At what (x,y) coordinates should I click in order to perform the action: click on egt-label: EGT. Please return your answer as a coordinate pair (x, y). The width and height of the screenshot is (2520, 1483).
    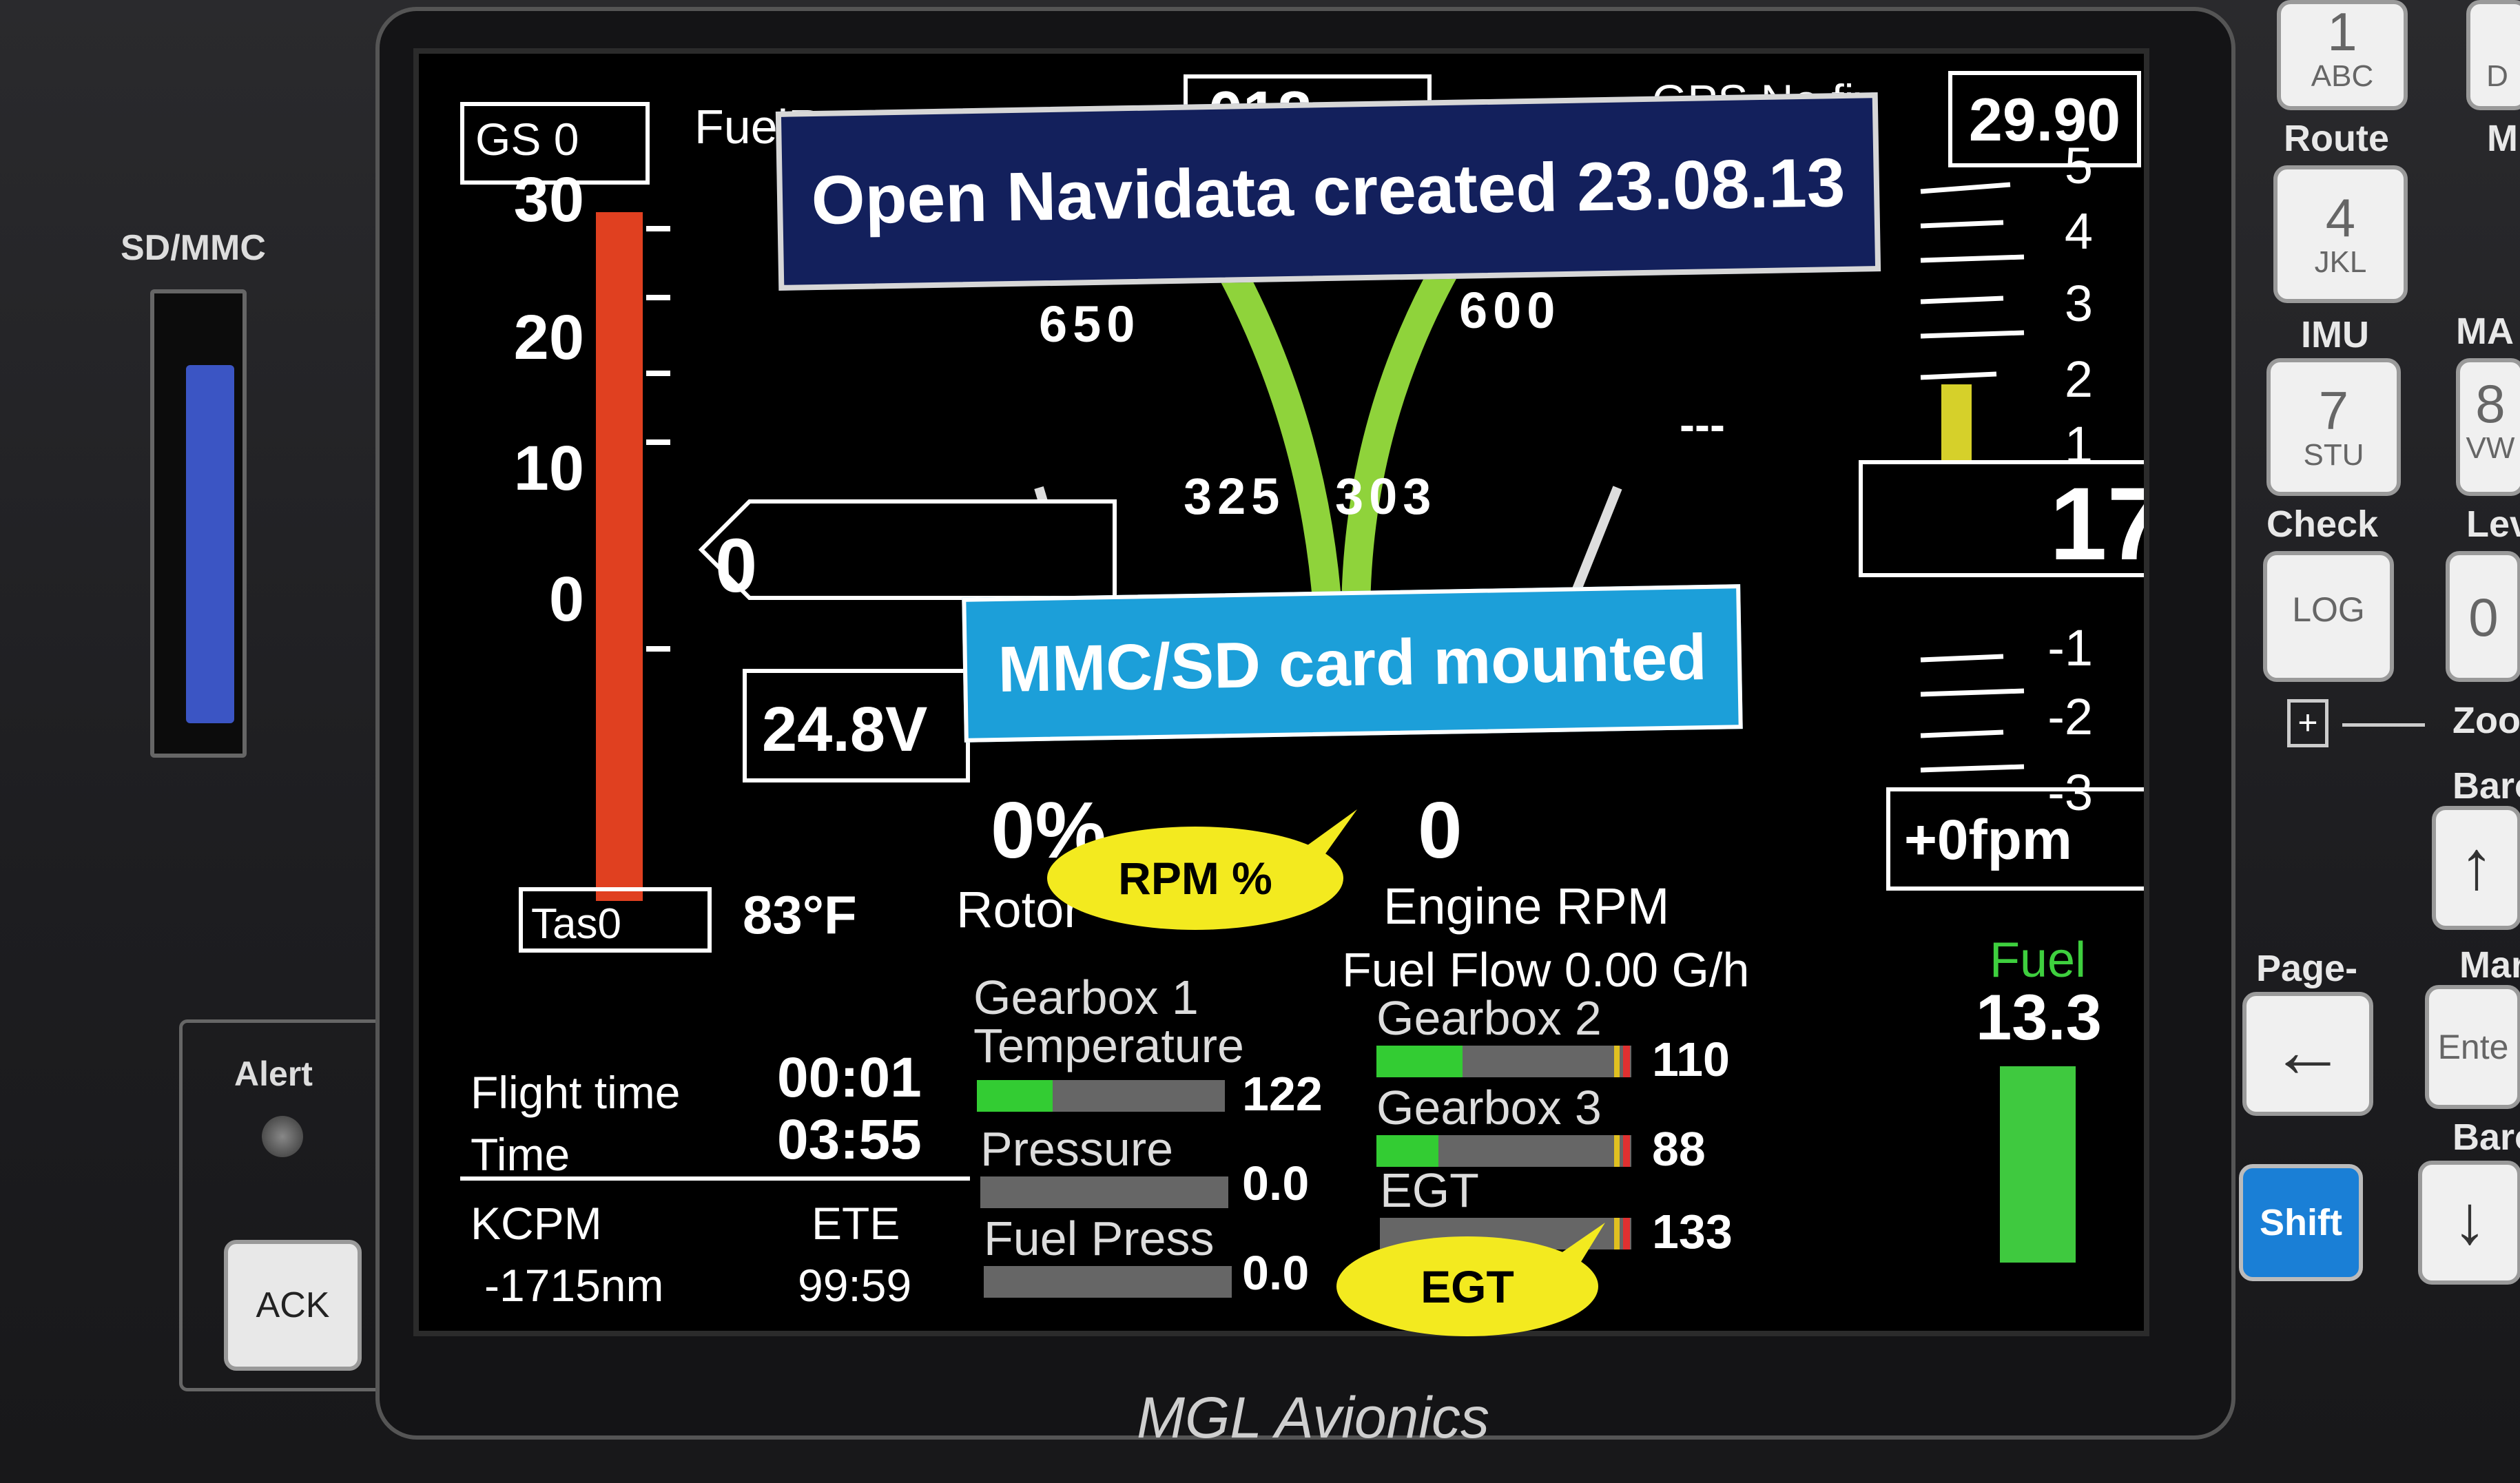
    Looking at the image, I should click on (1429, 1190).